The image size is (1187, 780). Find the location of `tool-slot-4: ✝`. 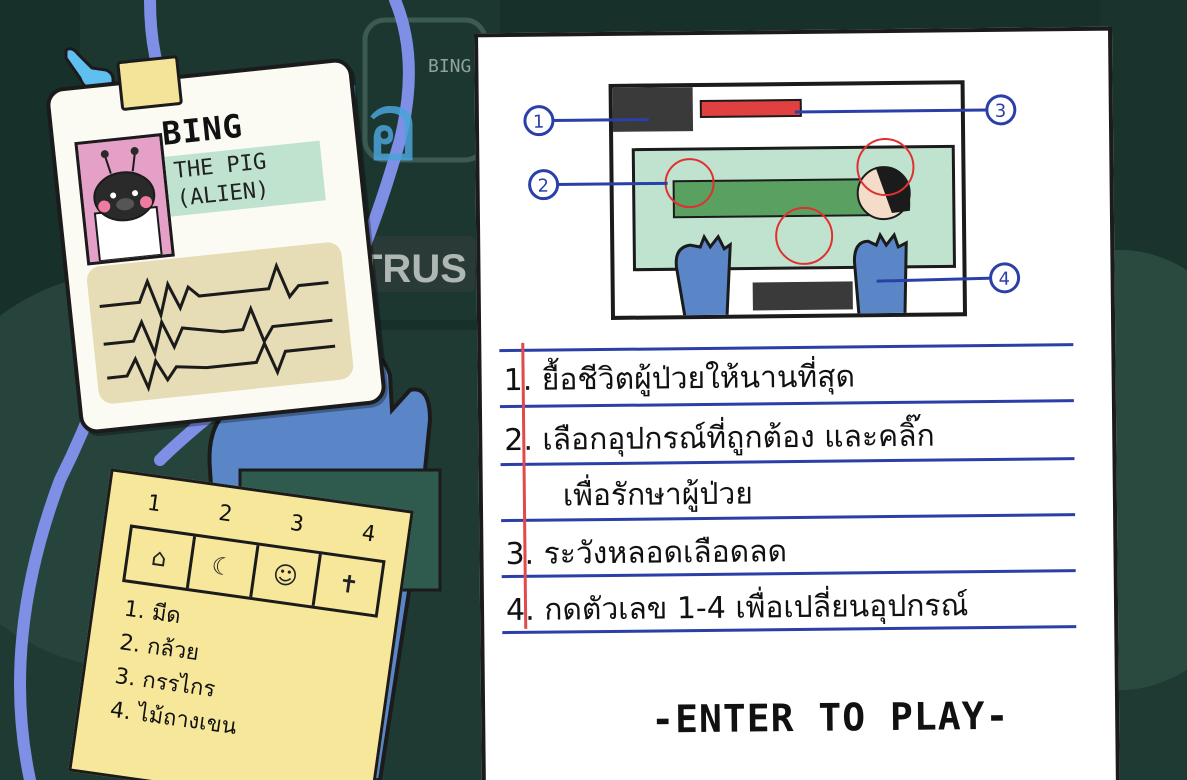

tool-slot-4: ✝ is located at coordinates (348, 584).